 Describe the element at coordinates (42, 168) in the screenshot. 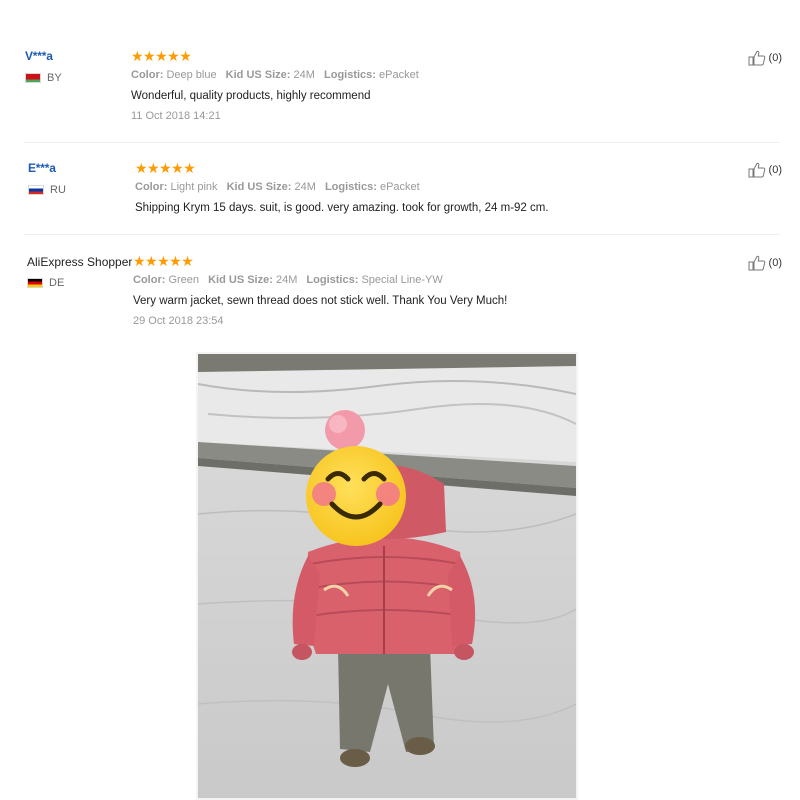

I see `reviewer-name: E***a` at that location.